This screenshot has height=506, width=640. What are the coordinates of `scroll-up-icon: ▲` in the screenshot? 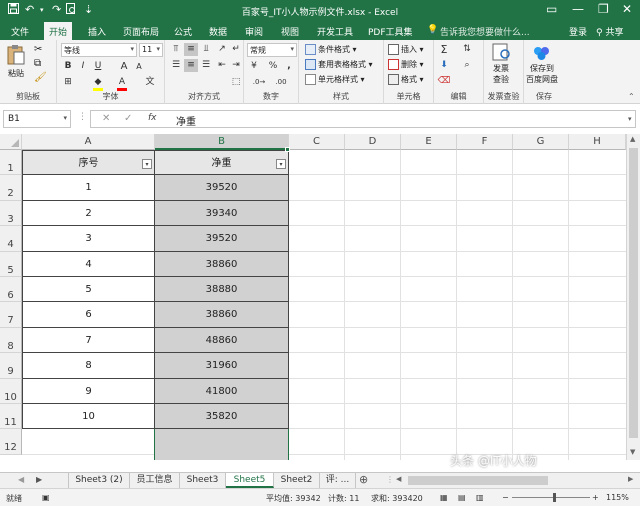 It's located at (632, 139).